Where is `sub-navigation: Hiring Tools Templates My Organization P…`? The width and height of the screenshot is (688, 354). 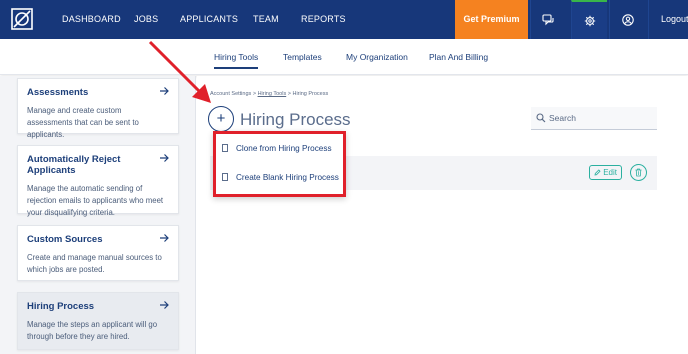 sub-navigation: Hiring Tools Templates My Organization P… is located at coordinates (344, 57).